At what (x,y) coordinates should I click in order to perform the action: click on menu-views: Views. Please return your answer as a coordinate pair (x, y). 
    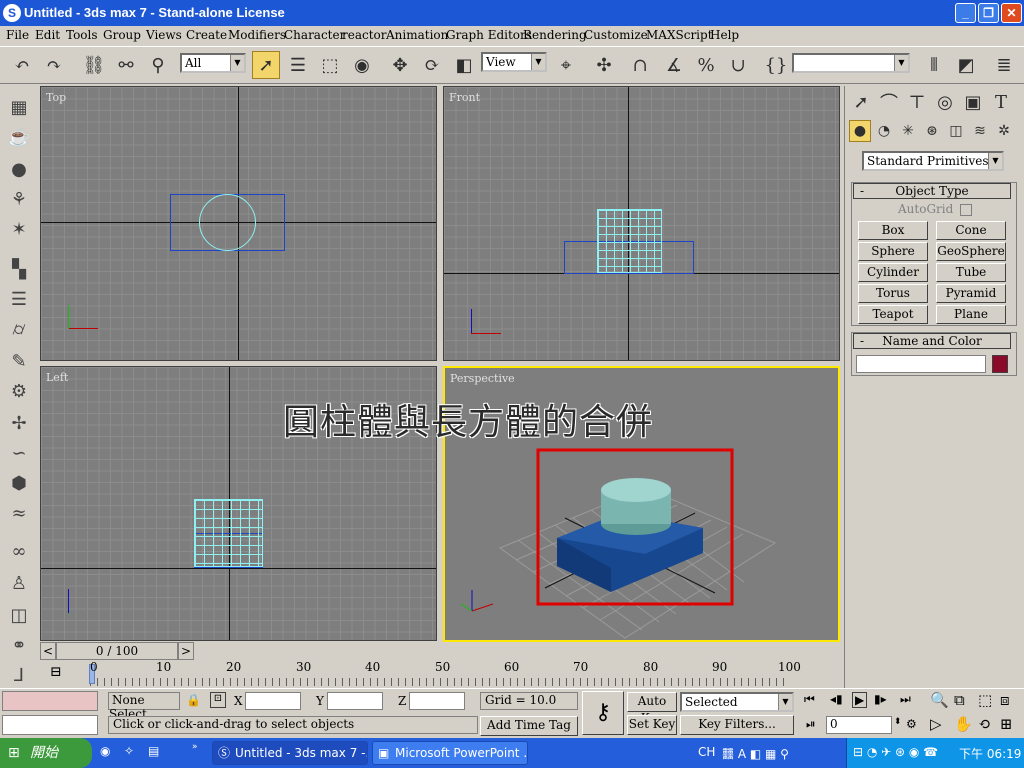
    Looking at the image, I should click on (164, 35).